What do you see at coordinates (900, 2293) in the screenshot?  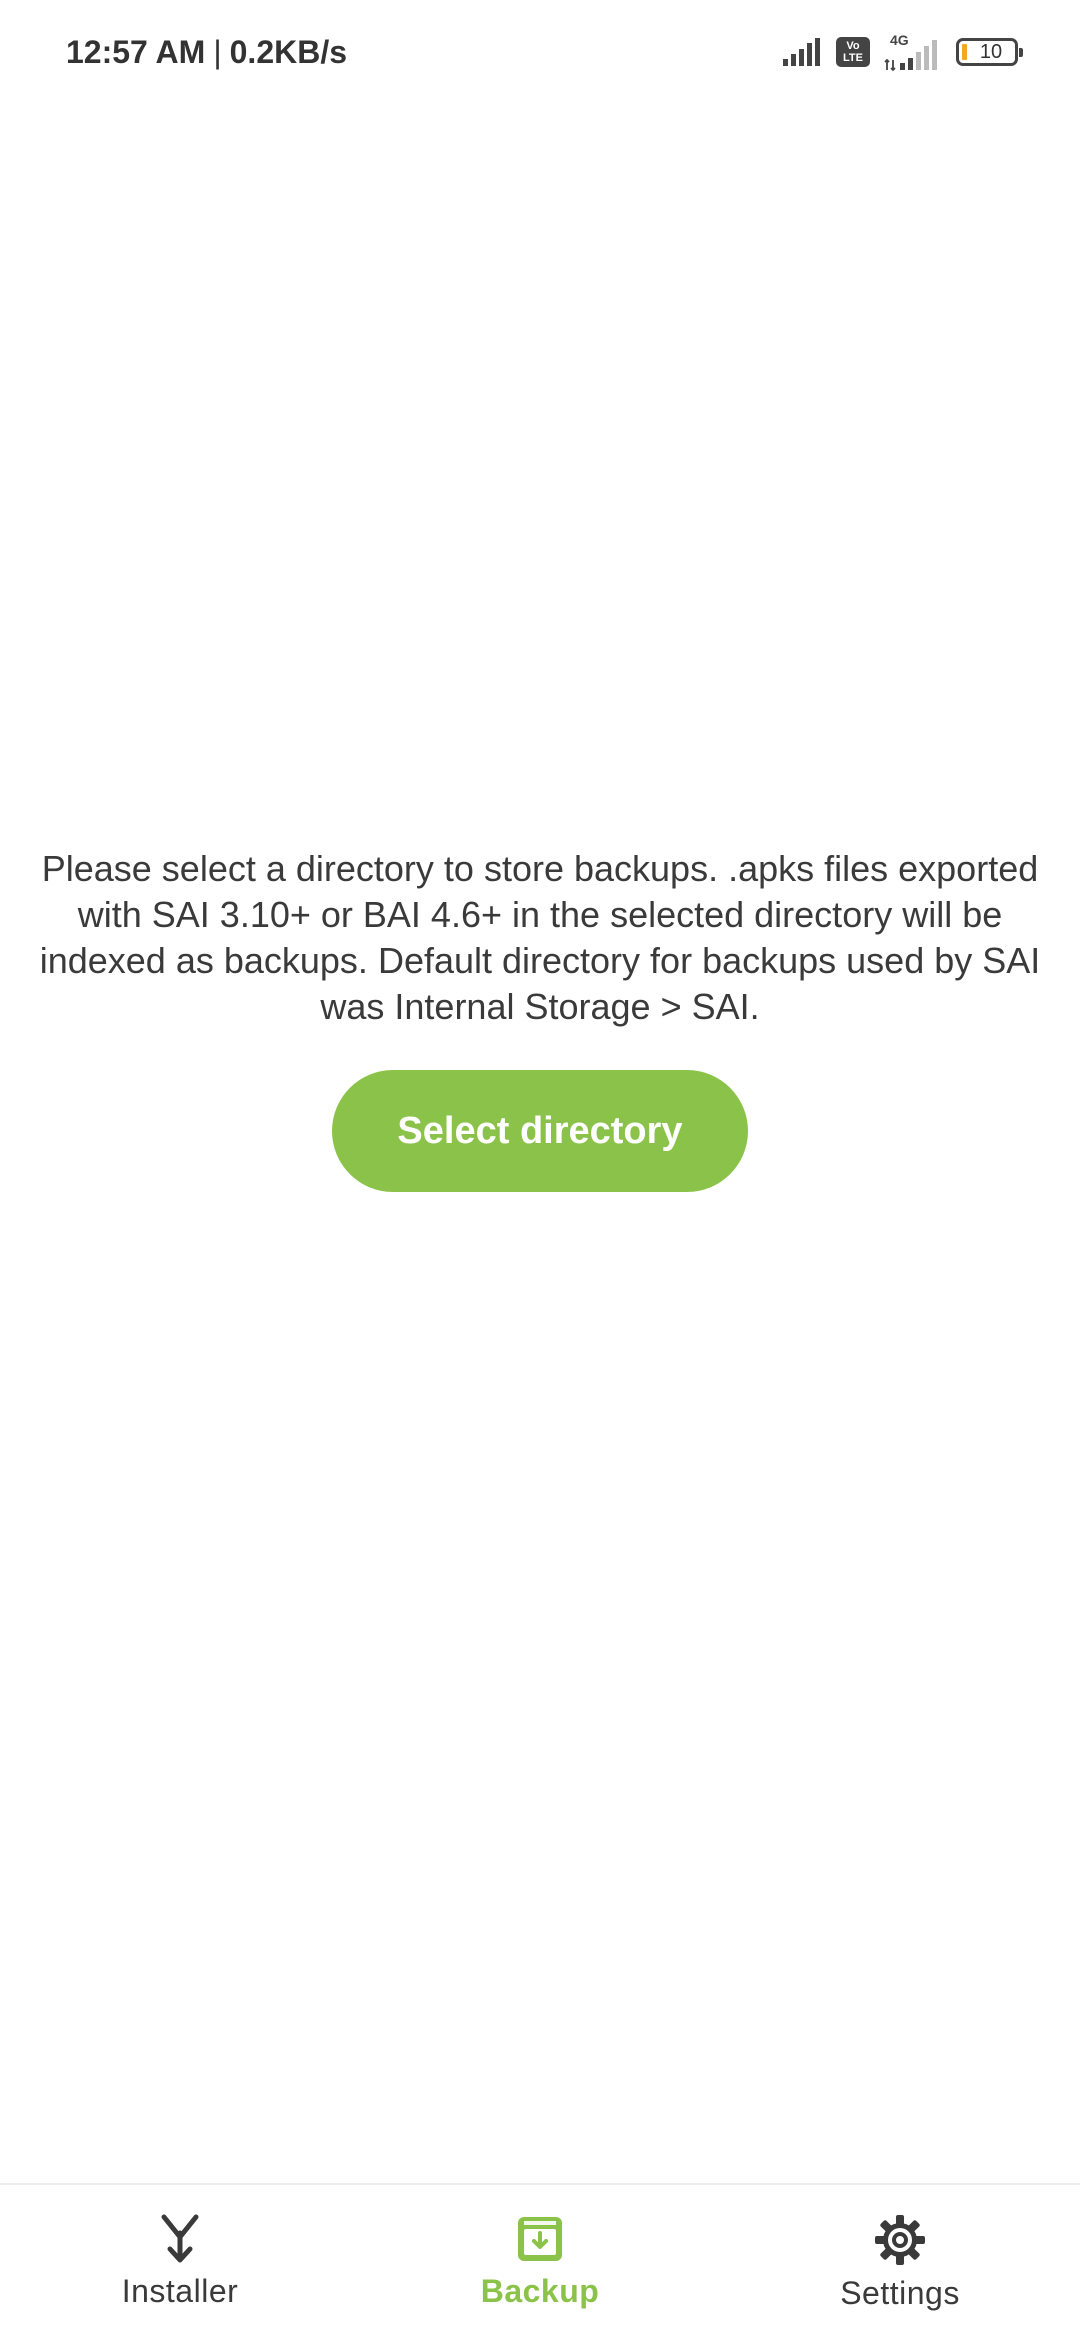 I see `nav-label-settings: Settings` at bounding box center [900, 2293].